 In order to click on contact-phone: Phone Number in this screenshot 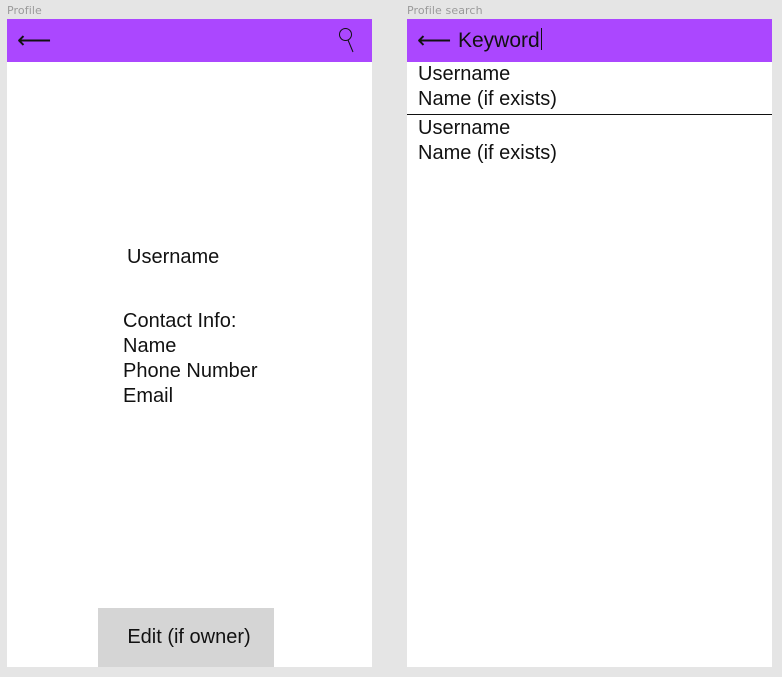, I will do `click(190, 371)`.